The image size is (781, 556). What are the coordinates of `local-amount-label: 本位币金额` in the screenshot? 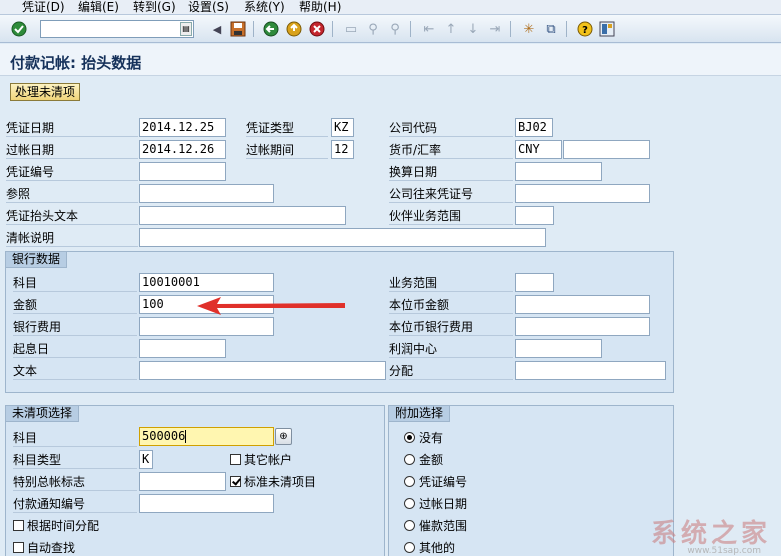 It's located at (451, 305).